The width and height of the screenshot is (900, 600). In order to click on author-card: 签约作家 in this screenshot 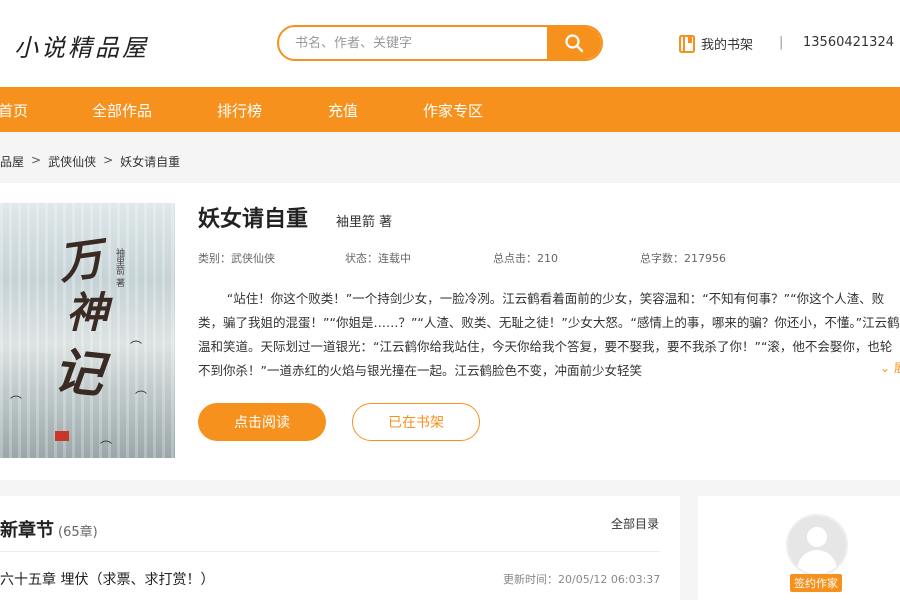, I will do `click(799, 548)`.